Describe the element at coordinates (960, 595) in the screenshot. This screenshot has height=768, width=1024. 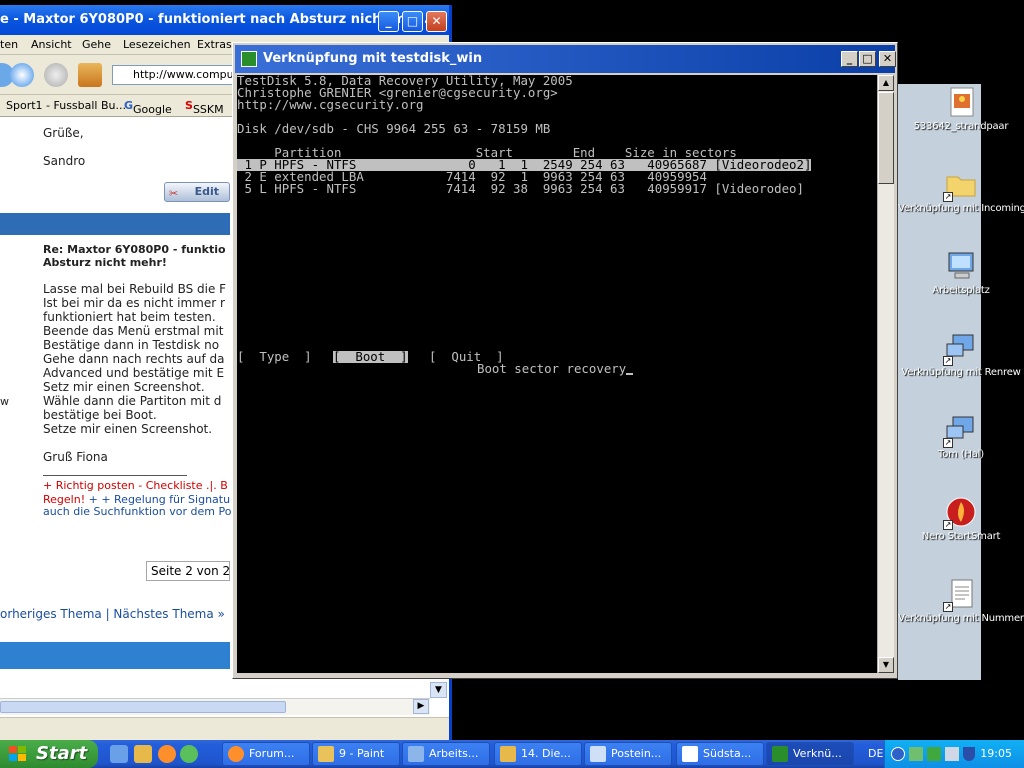
I see `text-file-shortcut-icon: ↗` at that location.